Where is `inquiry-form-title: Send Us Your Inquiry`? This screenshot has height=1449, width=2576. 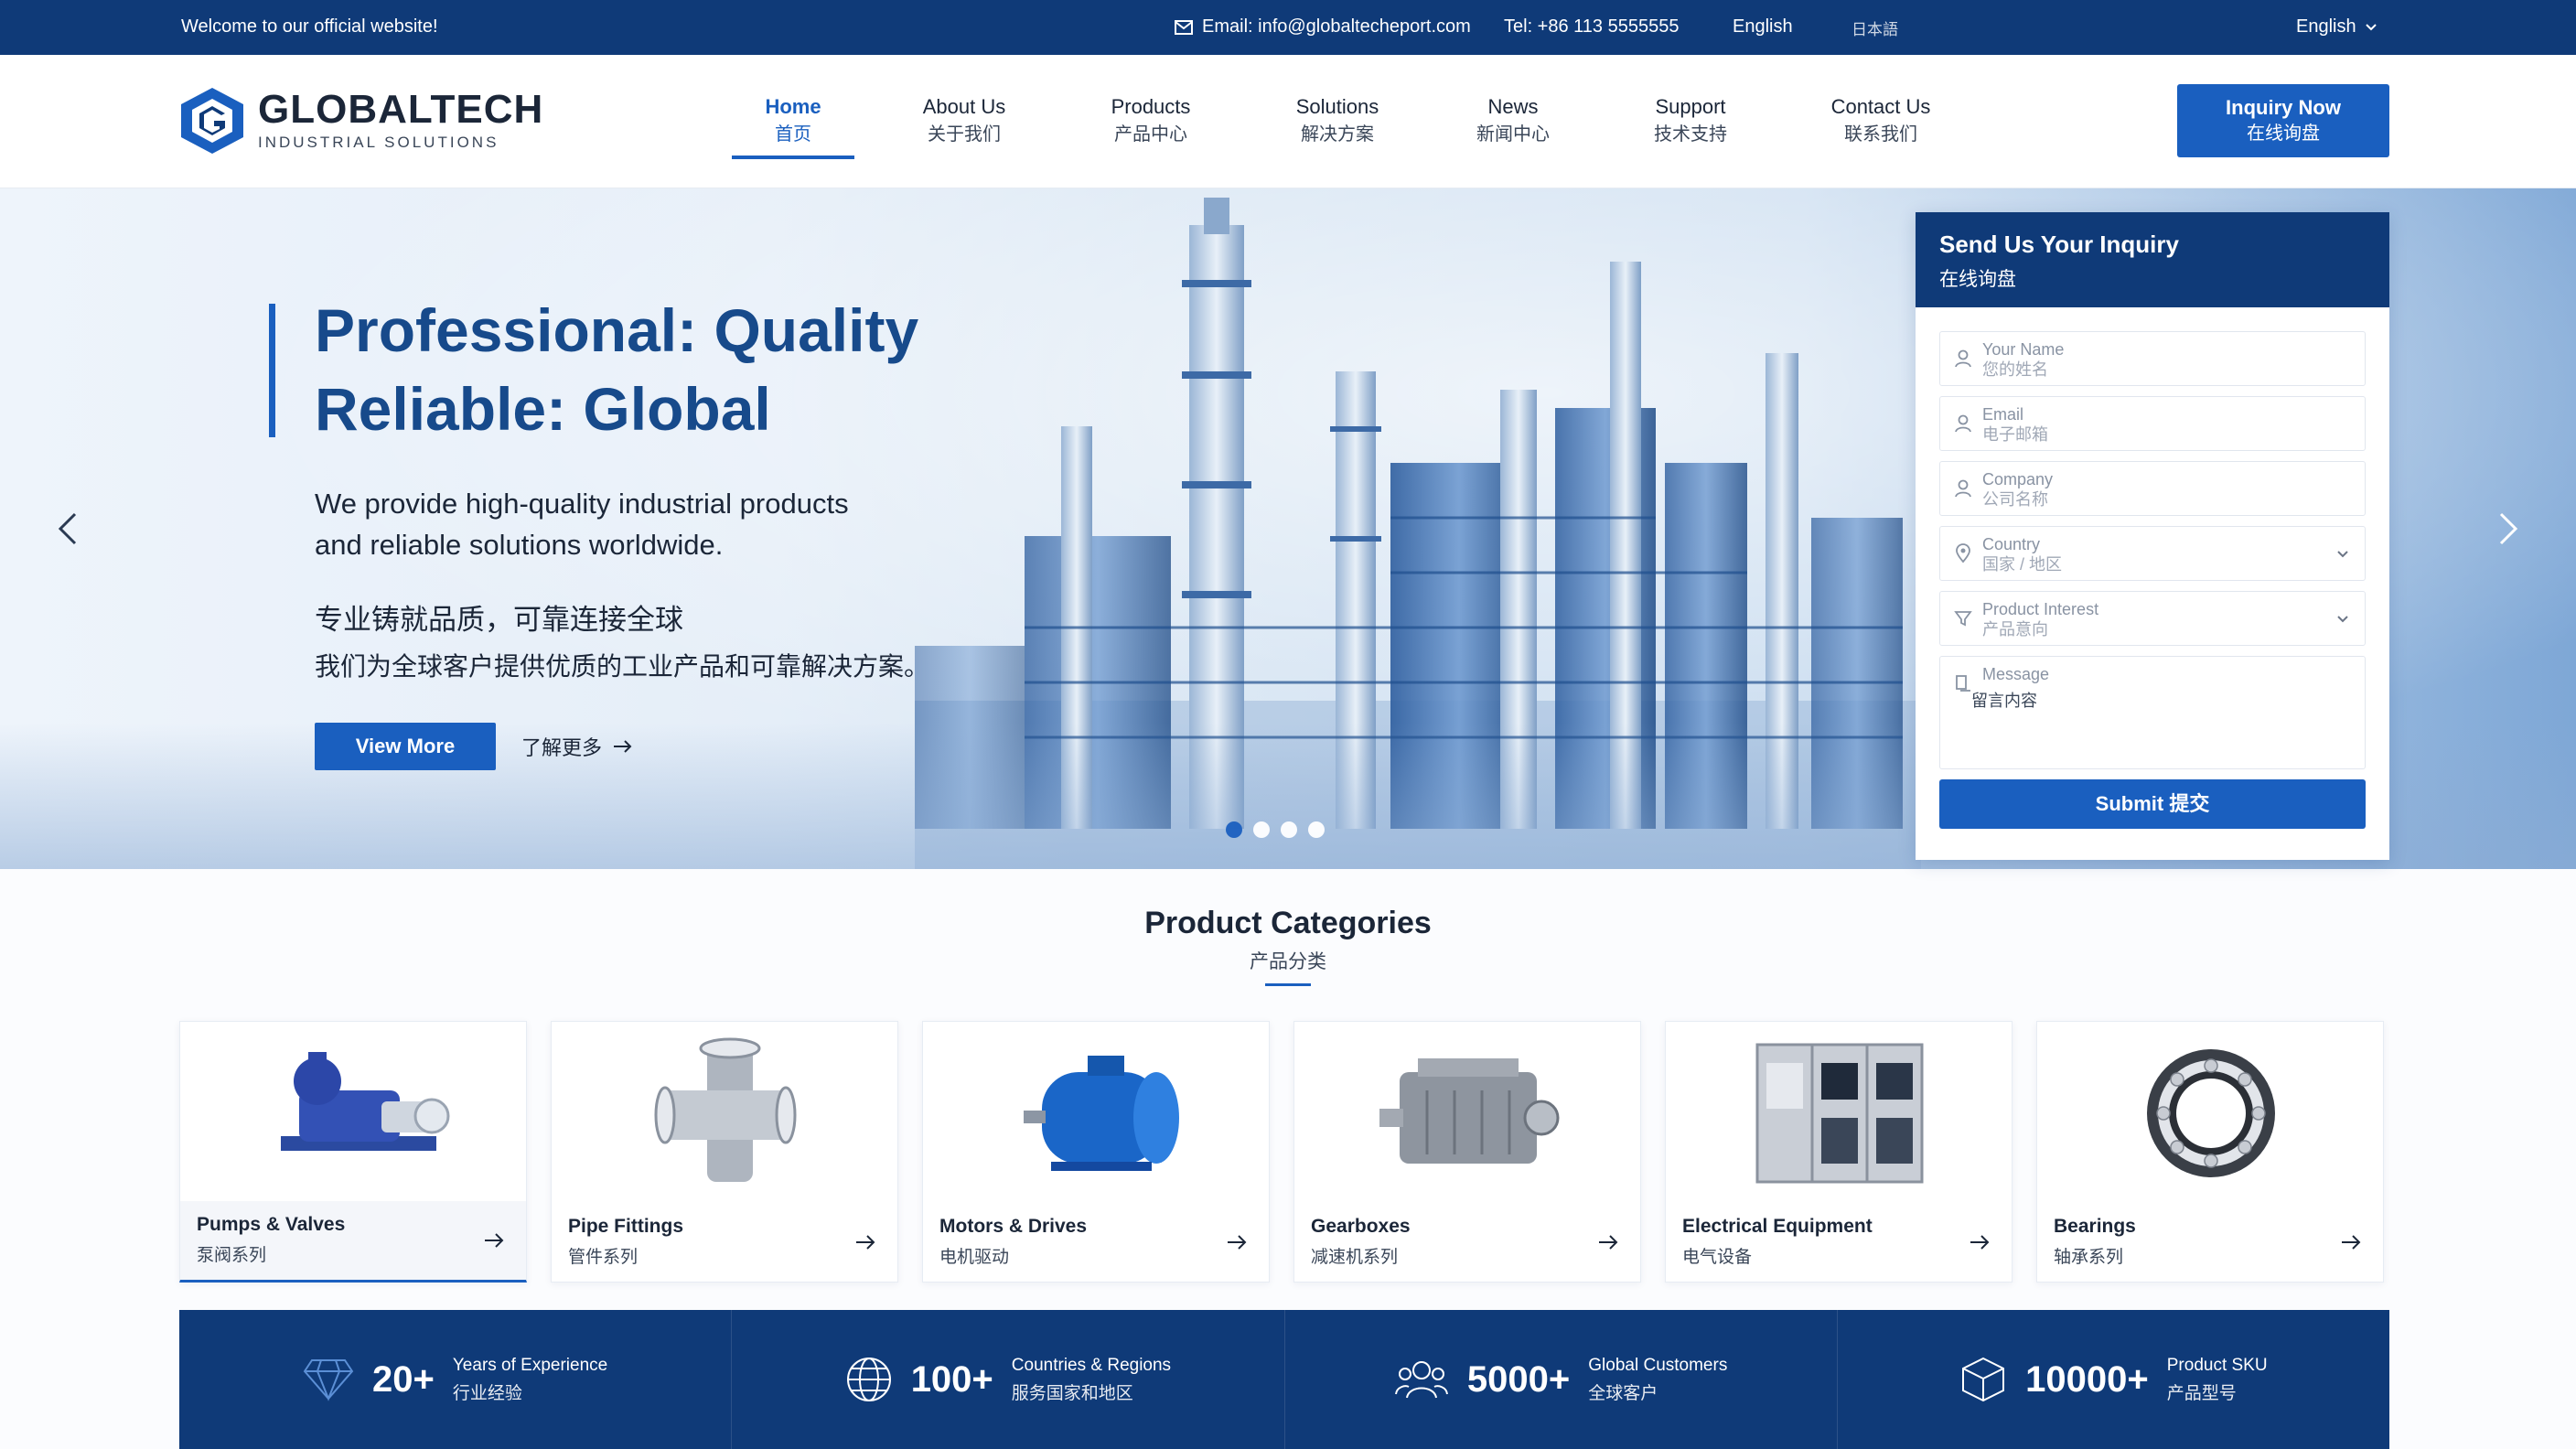
inquiry-form-title: Send Us Your Inquiry is located at coordinates (2059, 245).